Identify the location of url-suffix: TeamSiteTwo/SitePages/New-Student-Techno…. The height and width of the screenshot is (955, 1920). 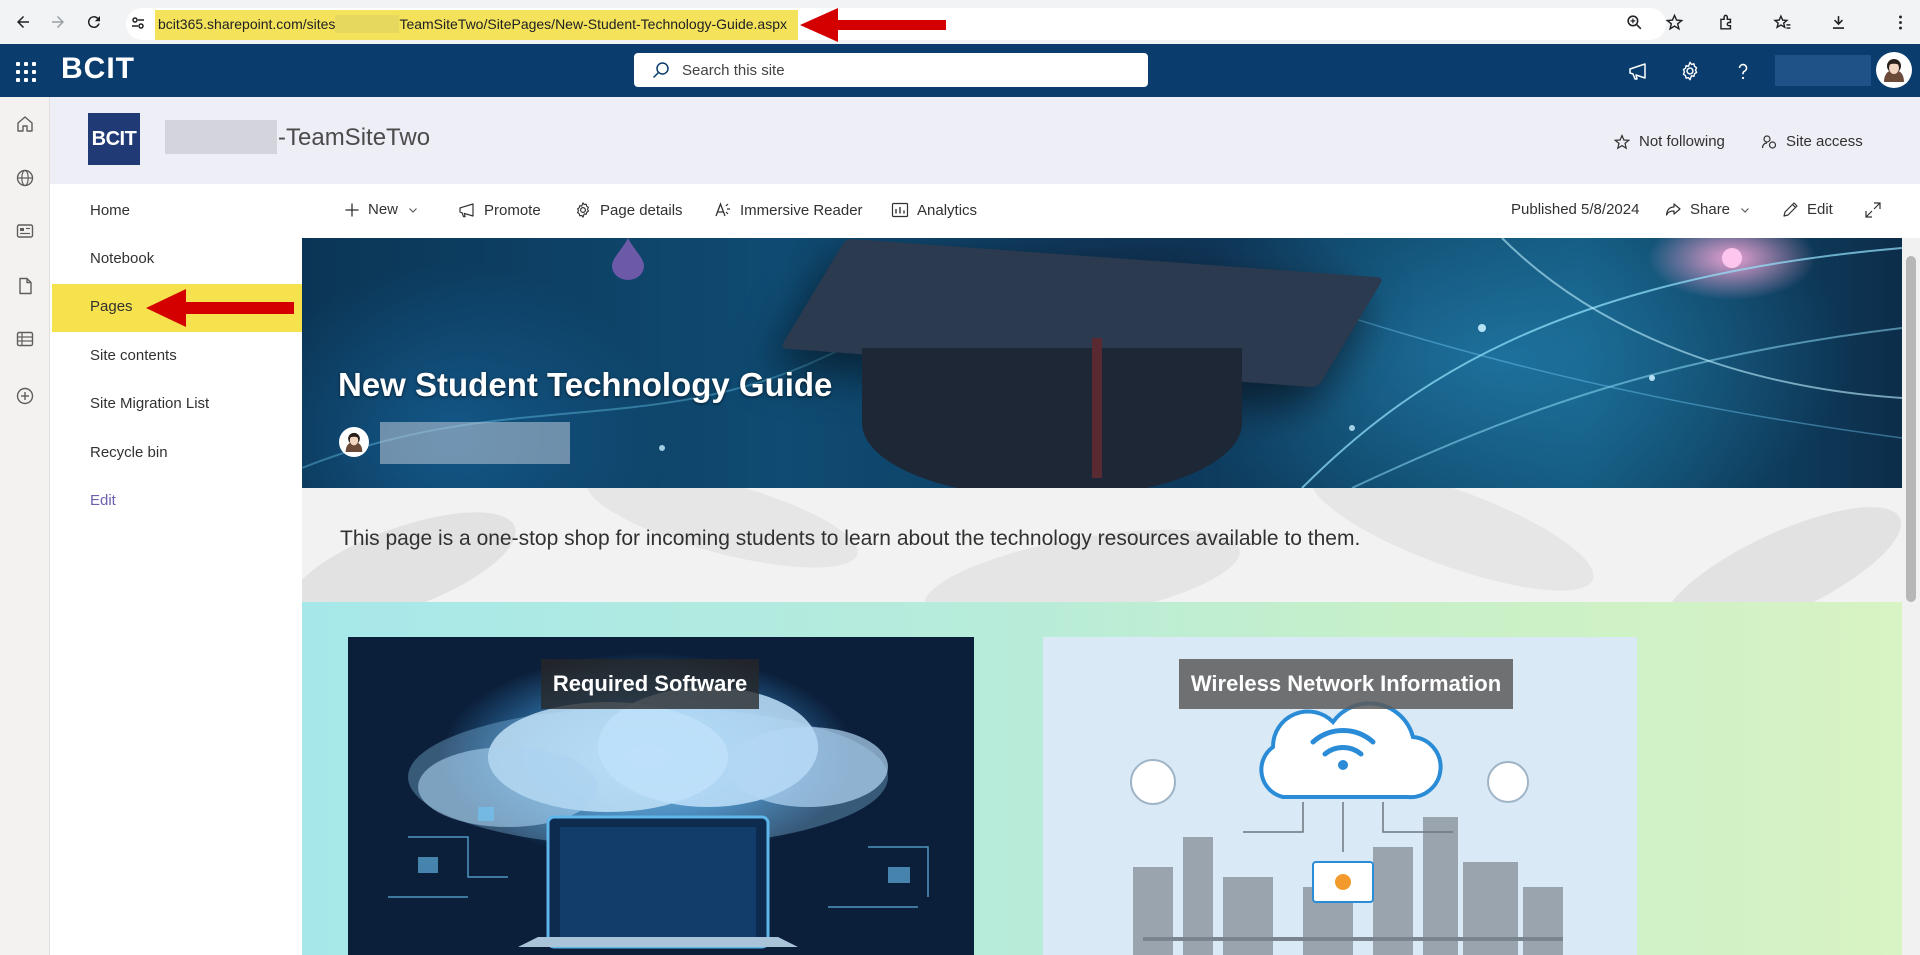
(593, 24).